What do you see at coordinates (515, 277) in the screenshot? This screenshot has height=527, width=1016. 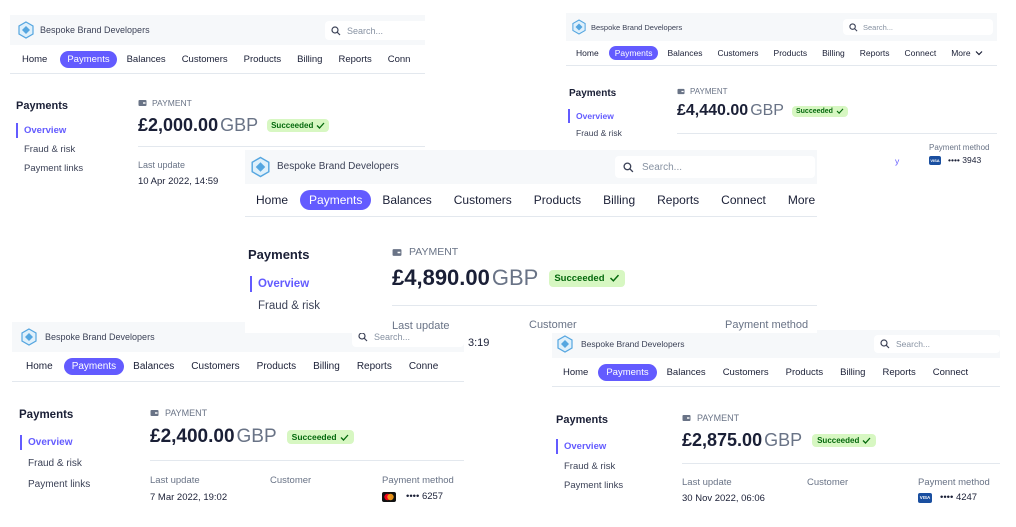 I see `payment-currency: GBP` at bounding box center [515, 277].